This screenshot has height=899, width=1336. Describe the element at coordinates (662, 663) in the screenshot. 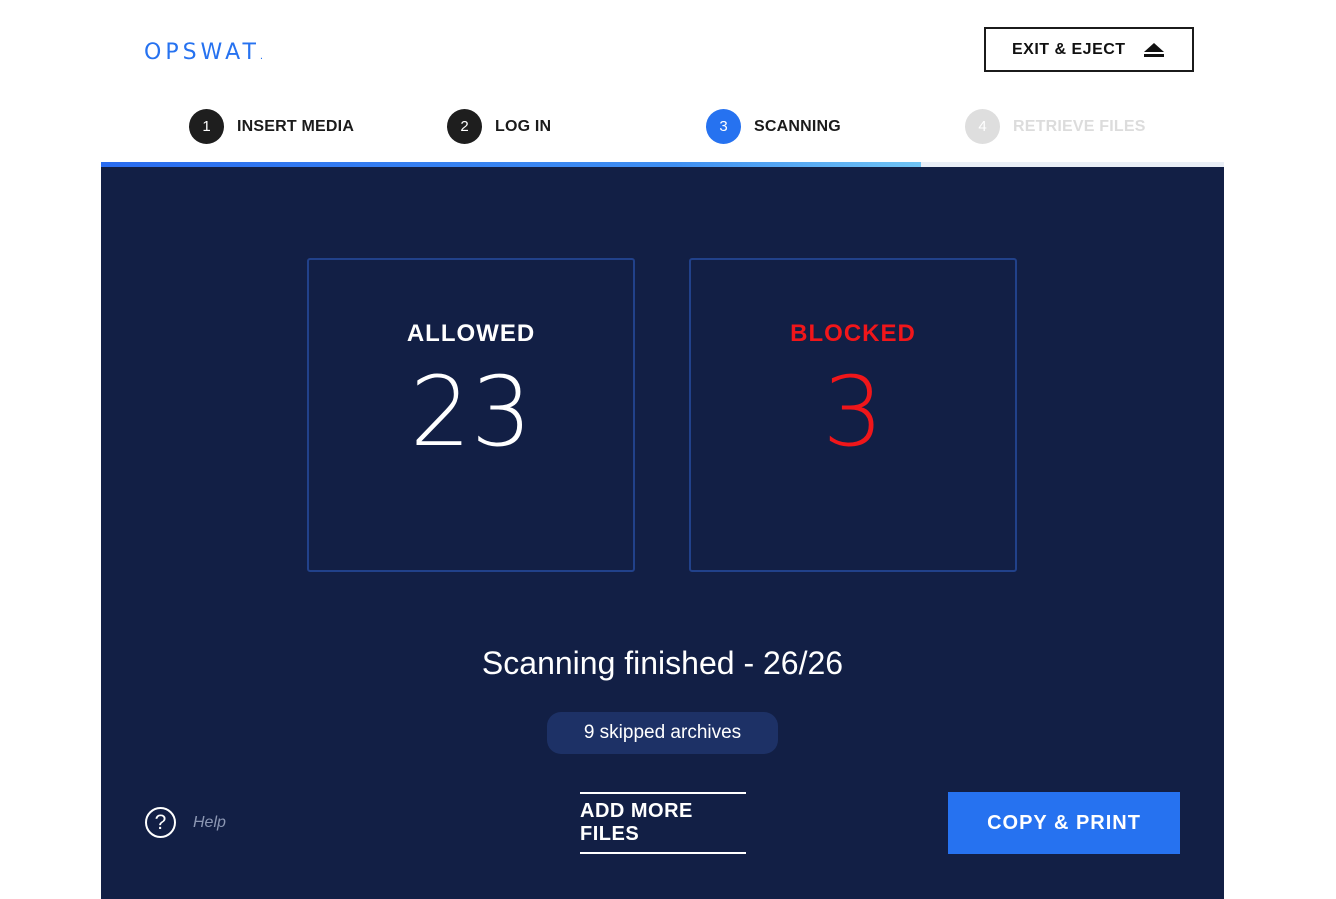

I see `scan-status-text: Scanning finished - 26/26` at that location.